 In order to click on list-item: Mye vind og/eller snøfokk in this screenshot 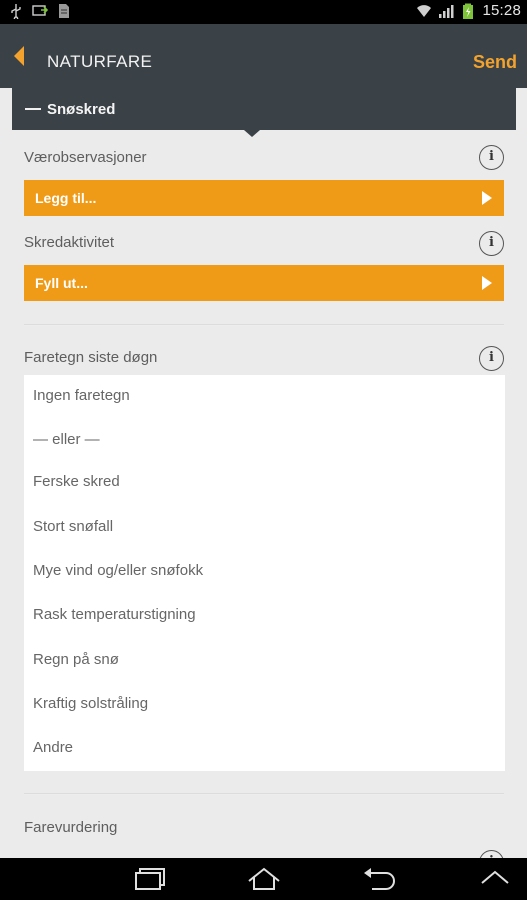, I will do `click(118, 570)`.